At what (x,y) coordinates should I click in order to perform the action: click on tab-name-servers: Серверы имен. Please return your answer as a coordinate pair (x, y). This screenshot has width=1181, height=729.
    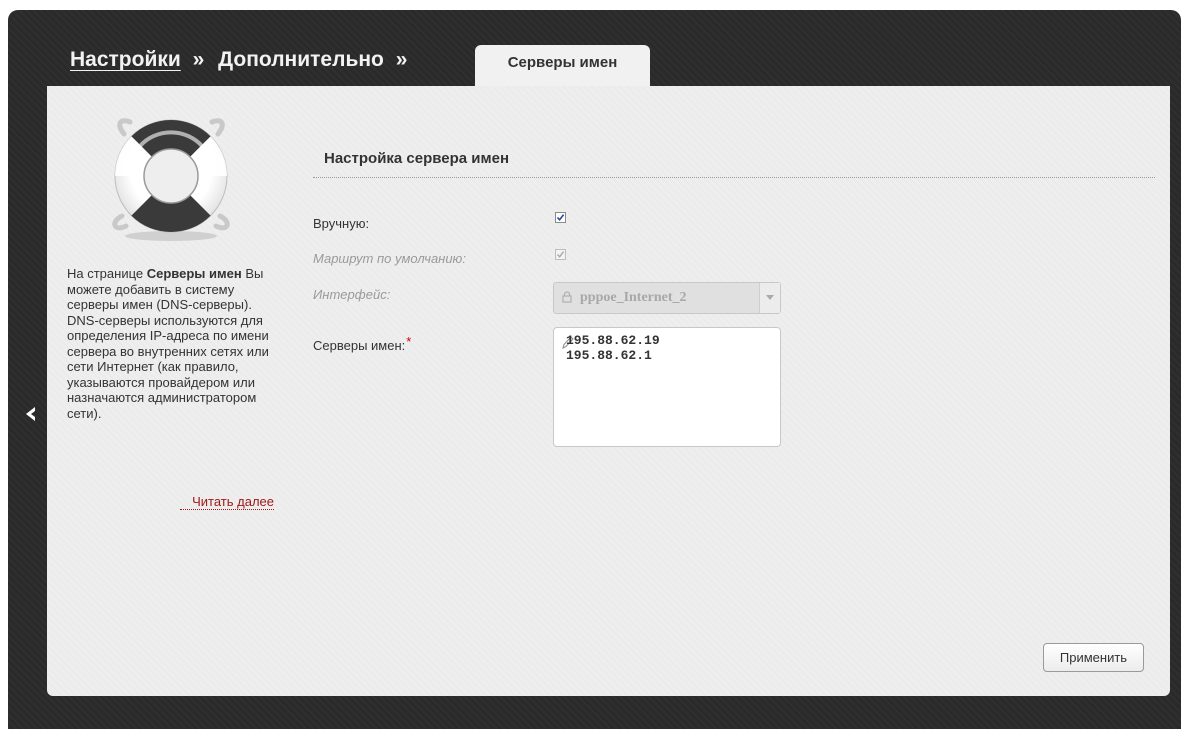
    Looking at the image, I should click on (562, 65).